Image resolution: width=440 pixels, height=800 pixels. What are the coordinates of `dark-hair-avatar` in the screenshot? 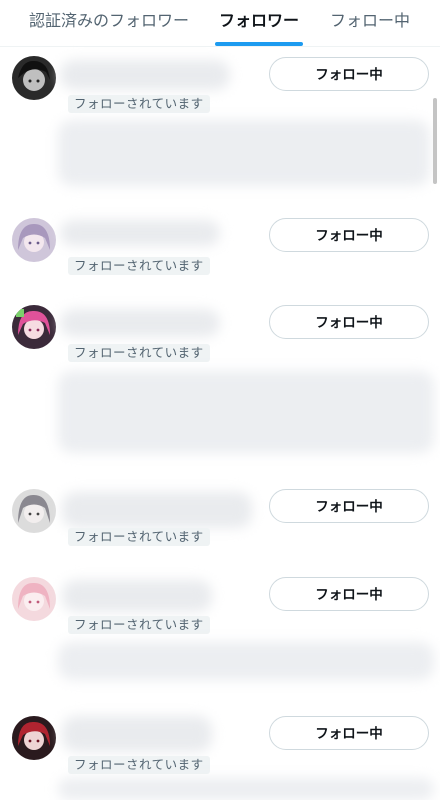 It's located at (34, 78).